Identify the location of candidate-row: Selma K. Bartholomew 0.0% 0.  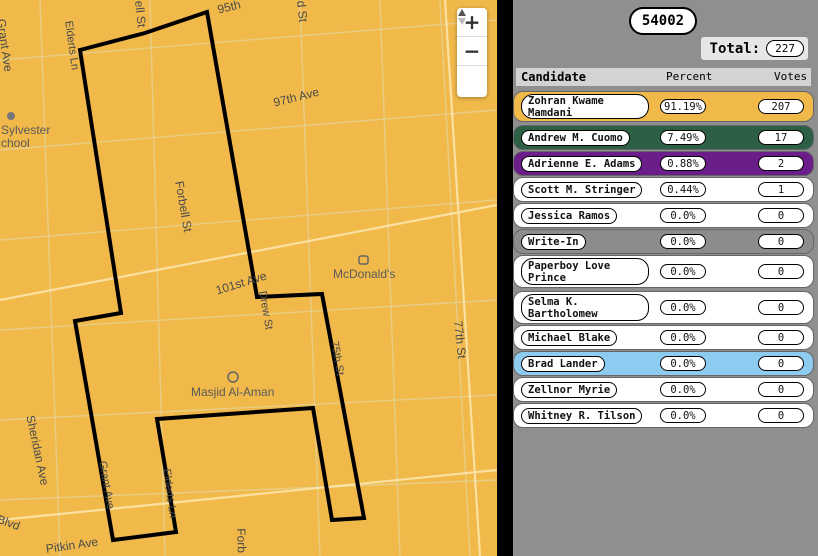
(663, 307).